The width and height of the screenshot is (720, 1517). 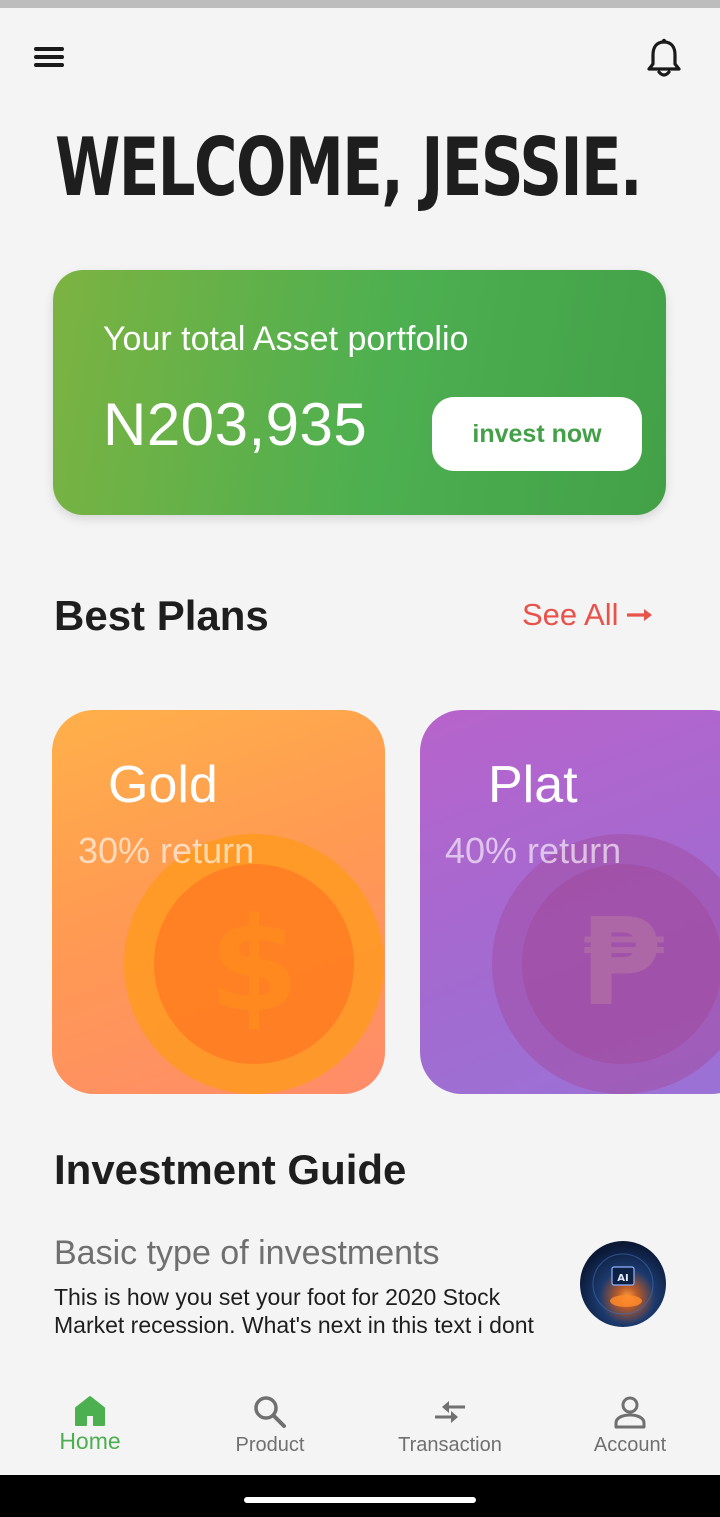 I want to click on plan-name-plat: Plat, so click(x=533, y=785).